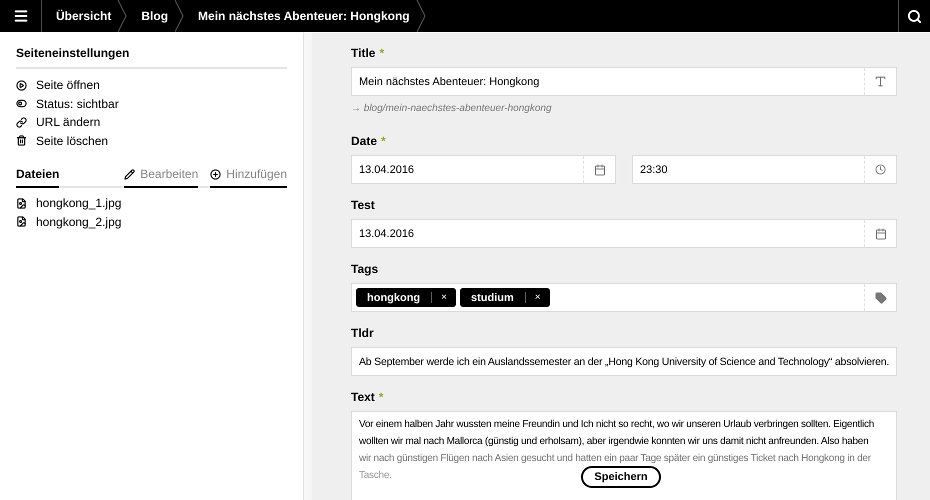  Describe the element at coordinates (151, 103) in the screenshot. I see `sidebar-item: Status: sichtbar` at that location.